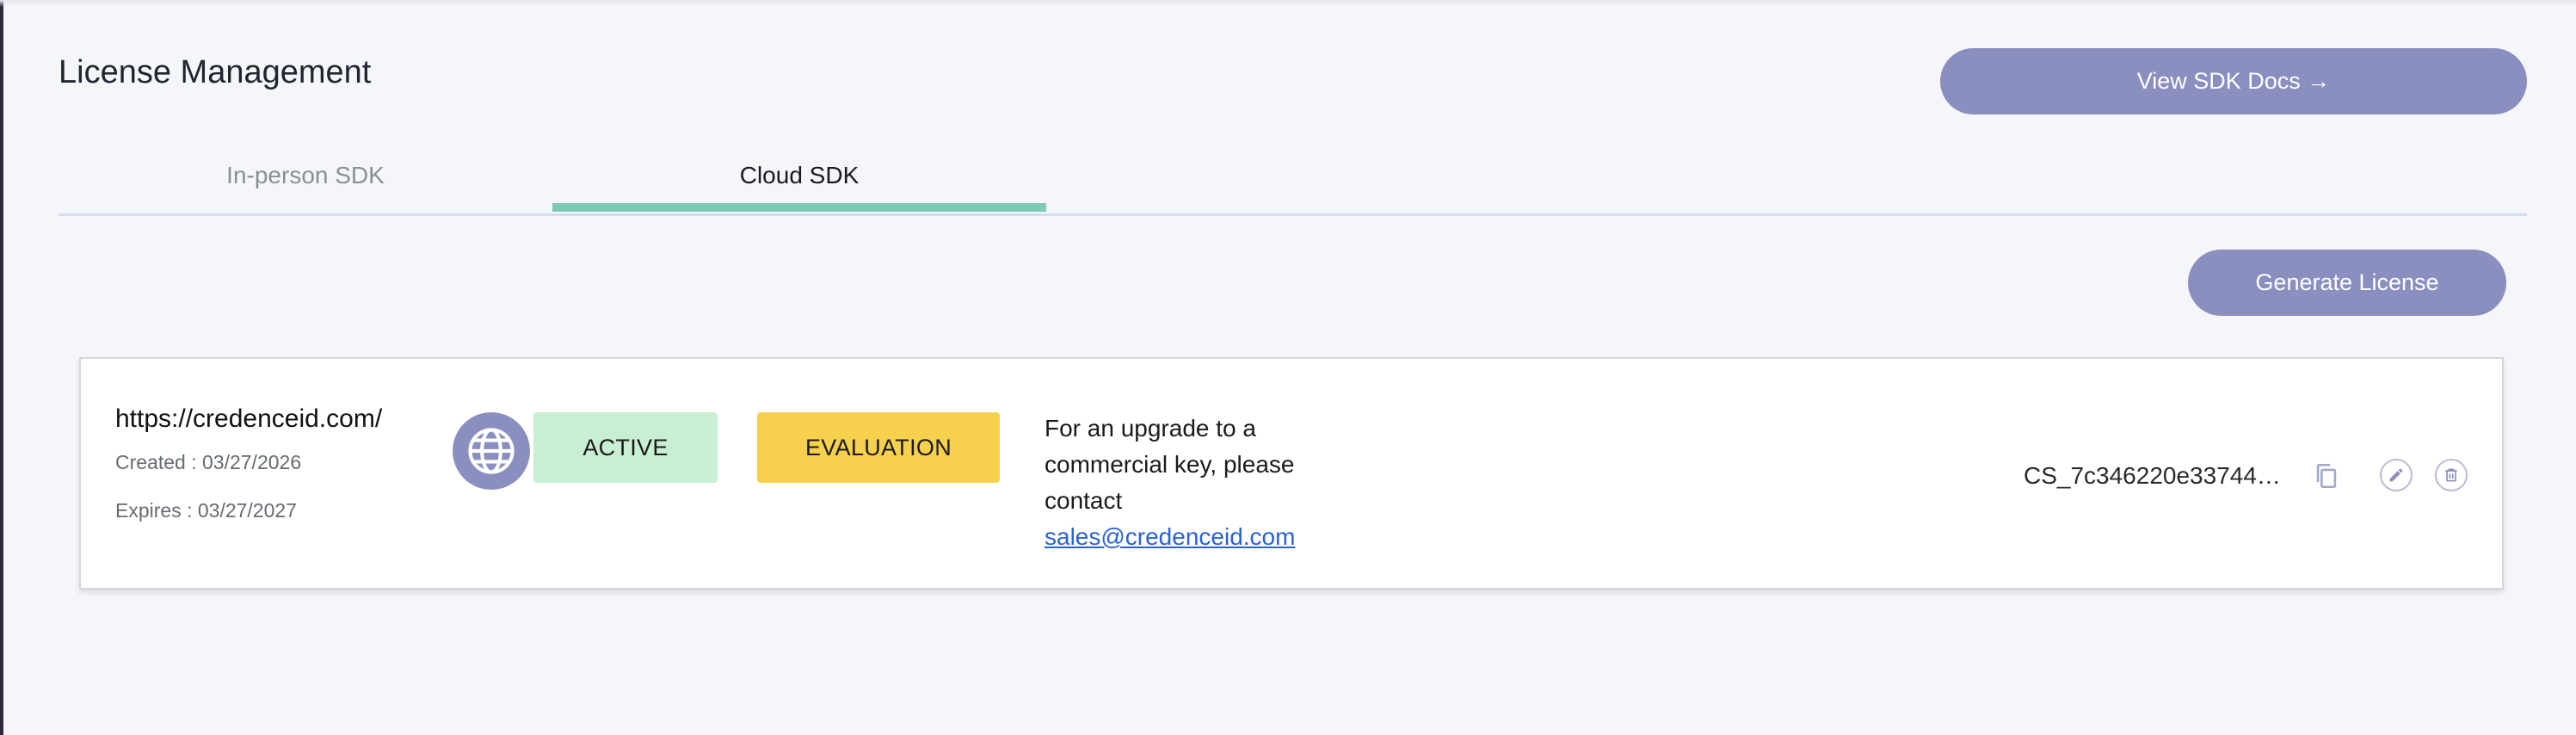  I want to click on license-domain: https://credenceid.com/, so click(249, 419).